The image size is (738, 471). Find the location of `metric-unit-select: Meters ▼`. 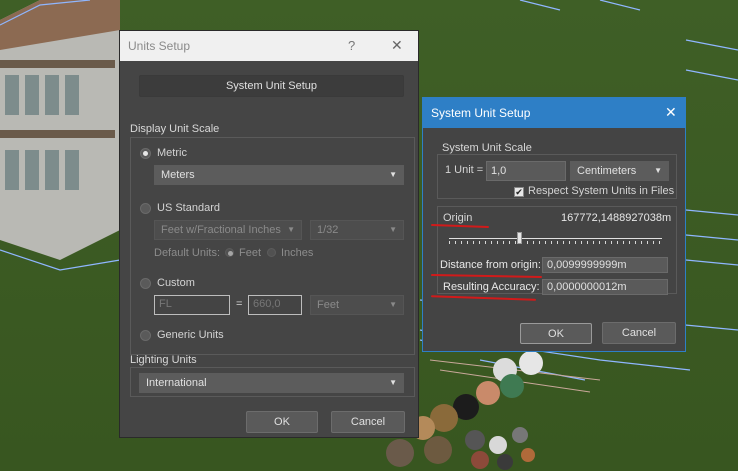

metric-unit-select: Meters ▼ is located at coordinates (279, 175).